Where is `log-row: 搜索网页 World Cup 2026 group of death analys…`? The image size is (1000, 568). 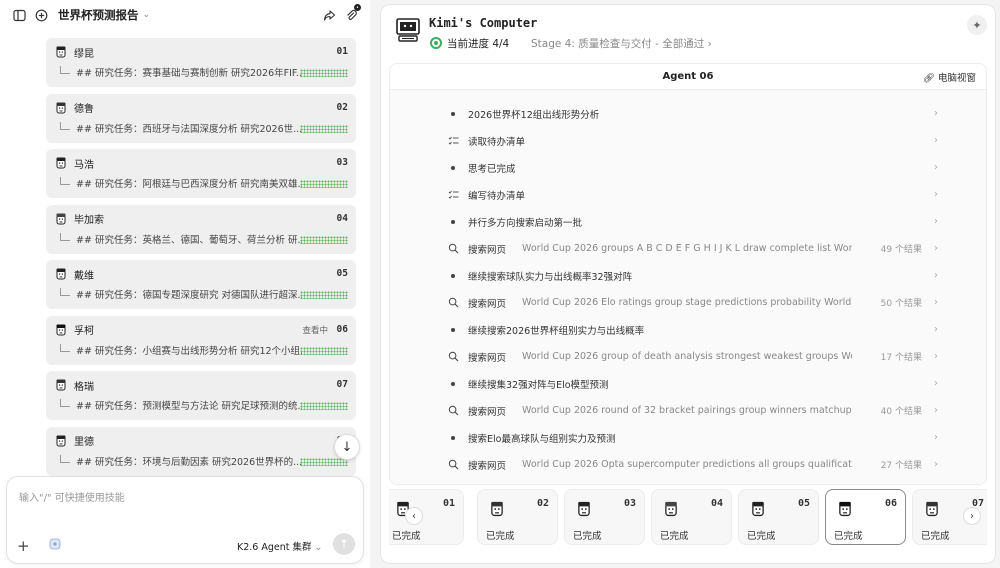
log-row: 搜索网页 World Cup 2026 group of death analys… is located at coordinates (693, 356).